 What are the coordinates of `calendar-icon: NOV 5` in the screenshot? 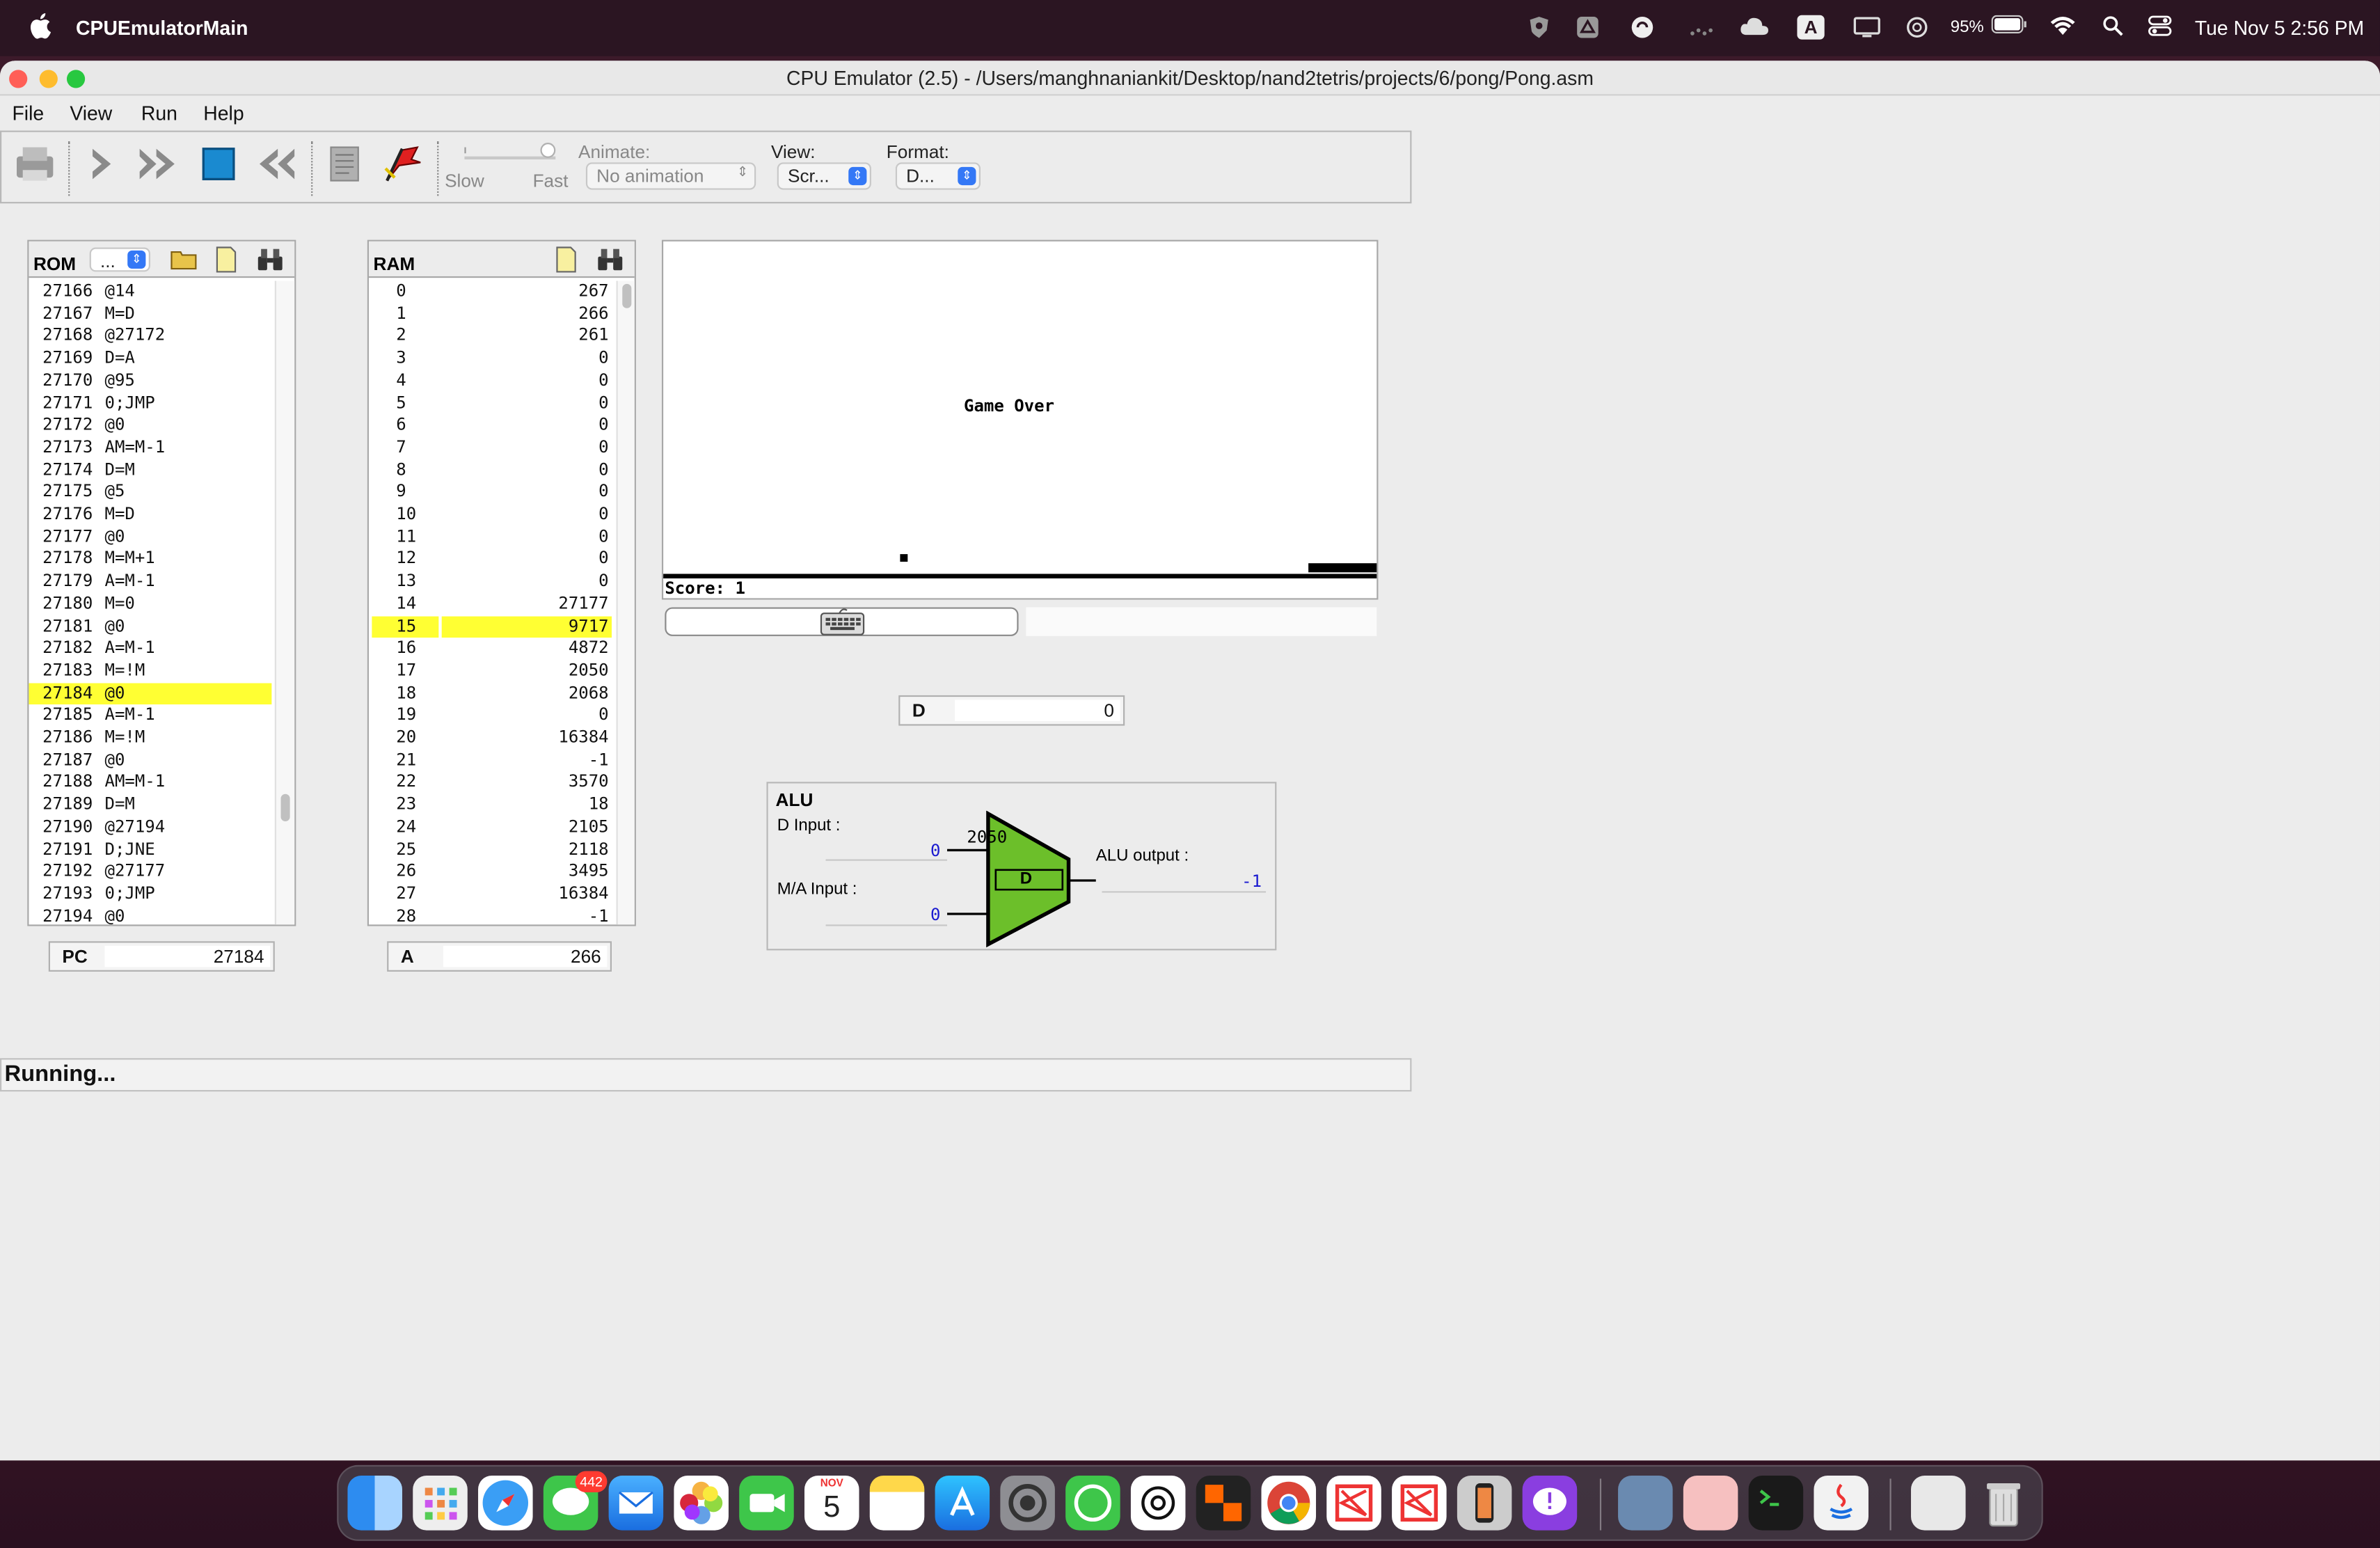 It's located at (832, 1503).